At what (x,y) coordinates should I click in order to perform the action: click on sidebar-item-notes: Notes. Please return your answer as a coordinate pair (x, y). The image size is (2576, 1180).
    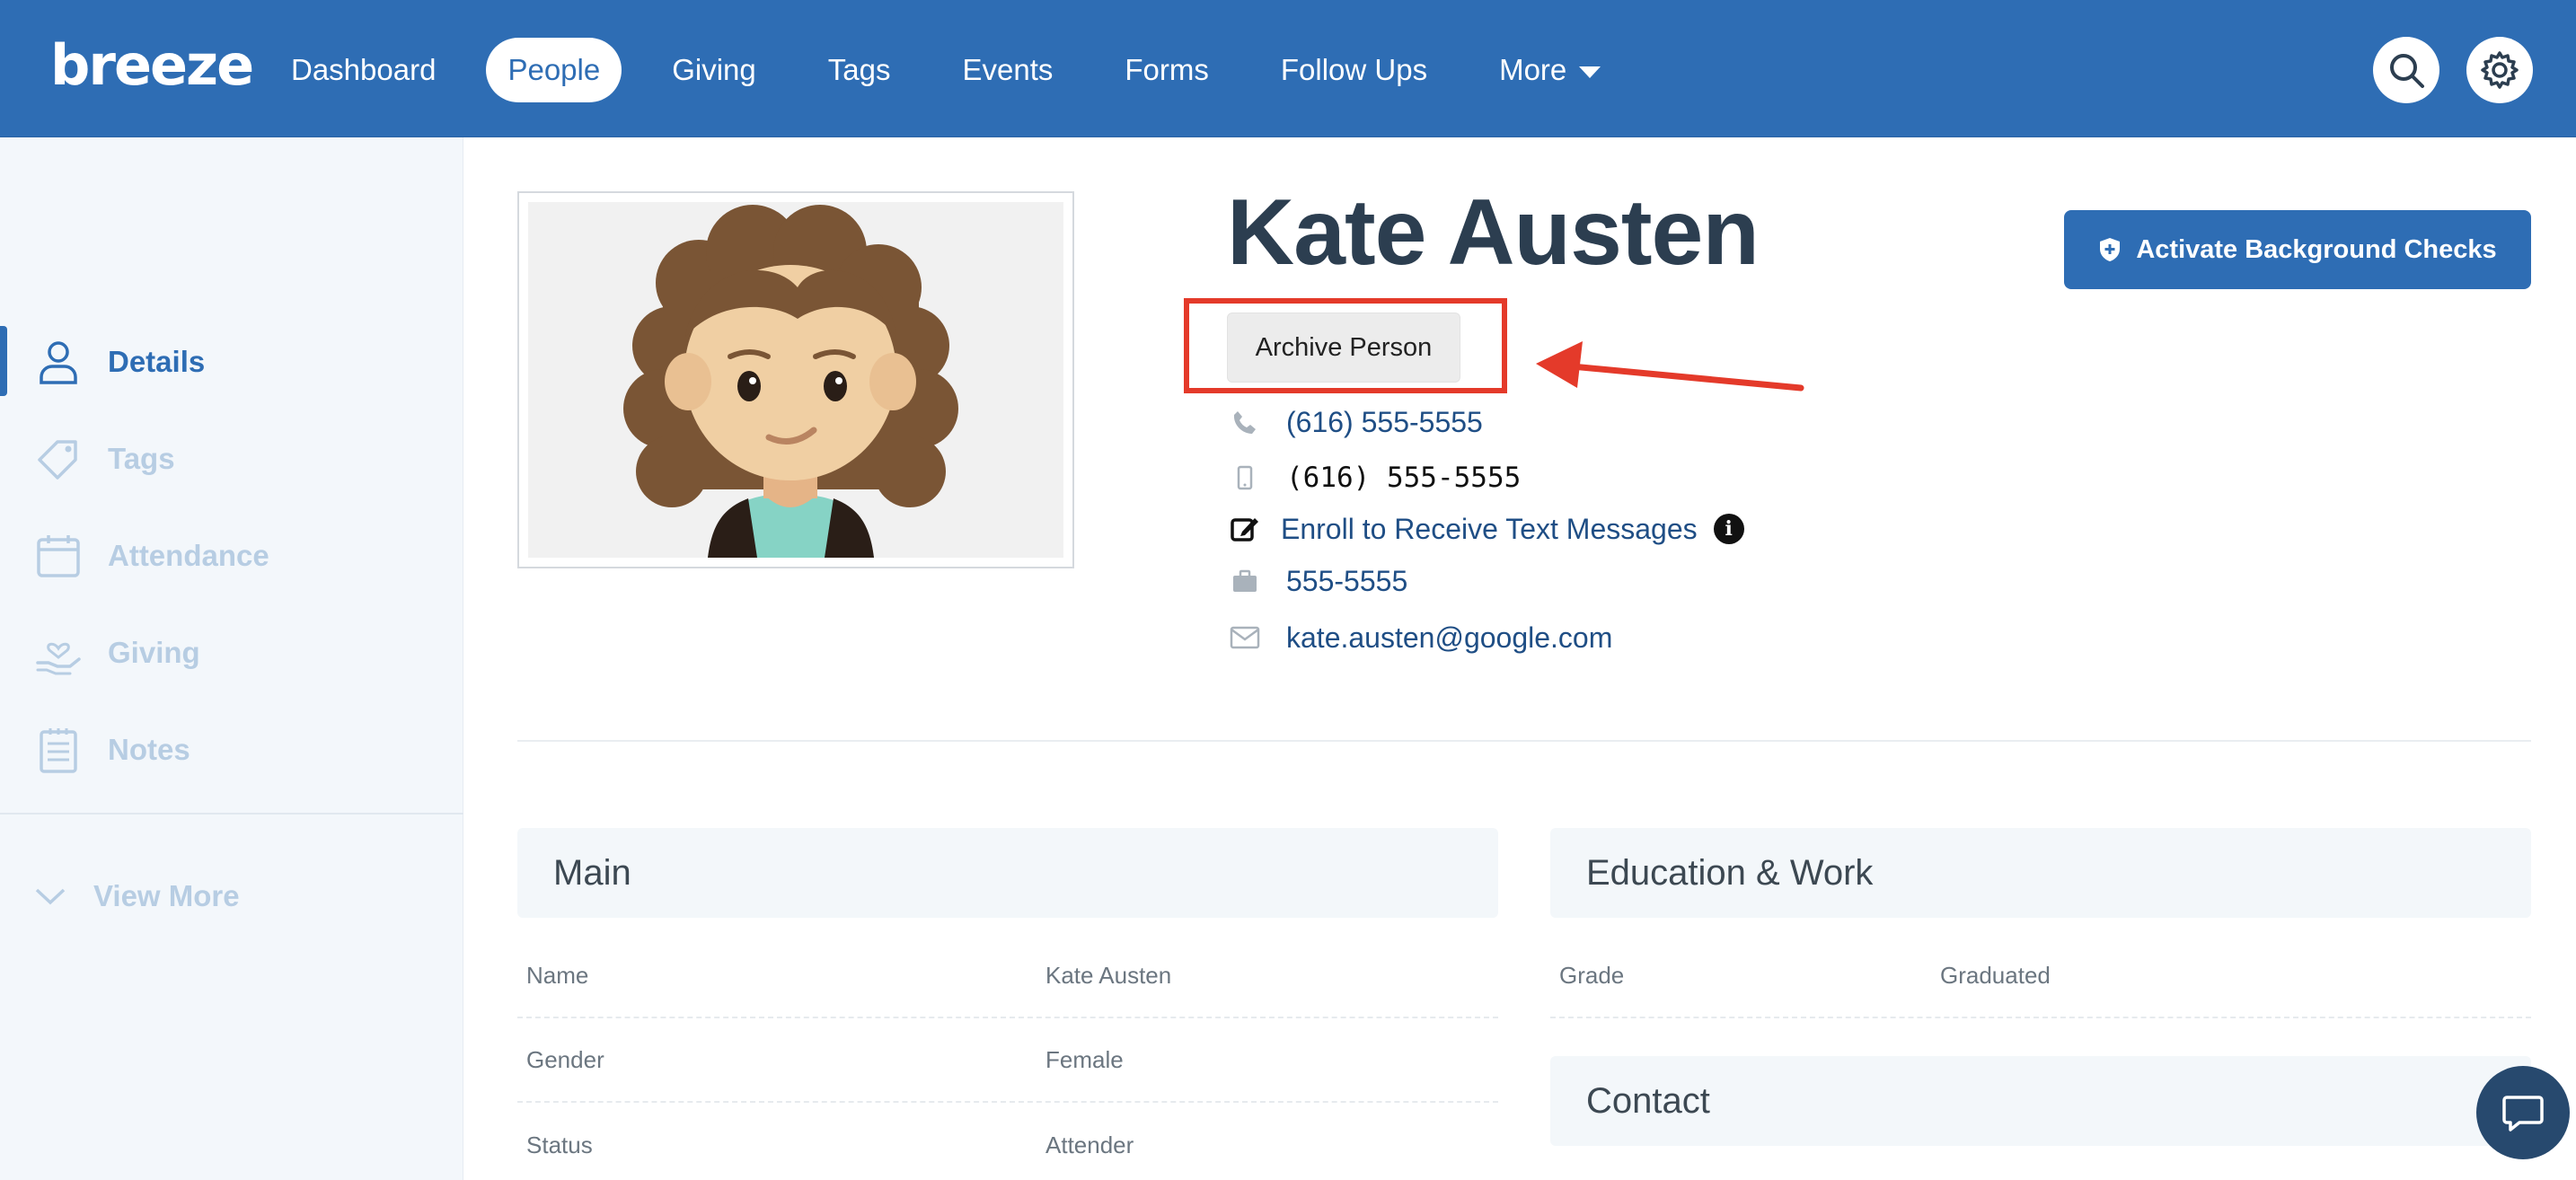
    Looking at the image, I should click on (231, 749).